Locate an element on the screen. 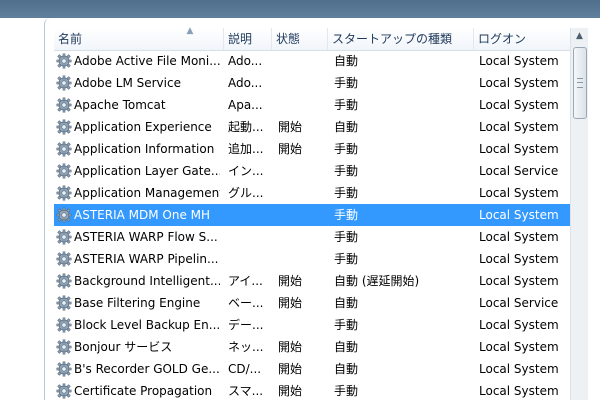 The image size is (600, 406). sort-ascending-icon: ▲ is located at coordinates (190, 31).